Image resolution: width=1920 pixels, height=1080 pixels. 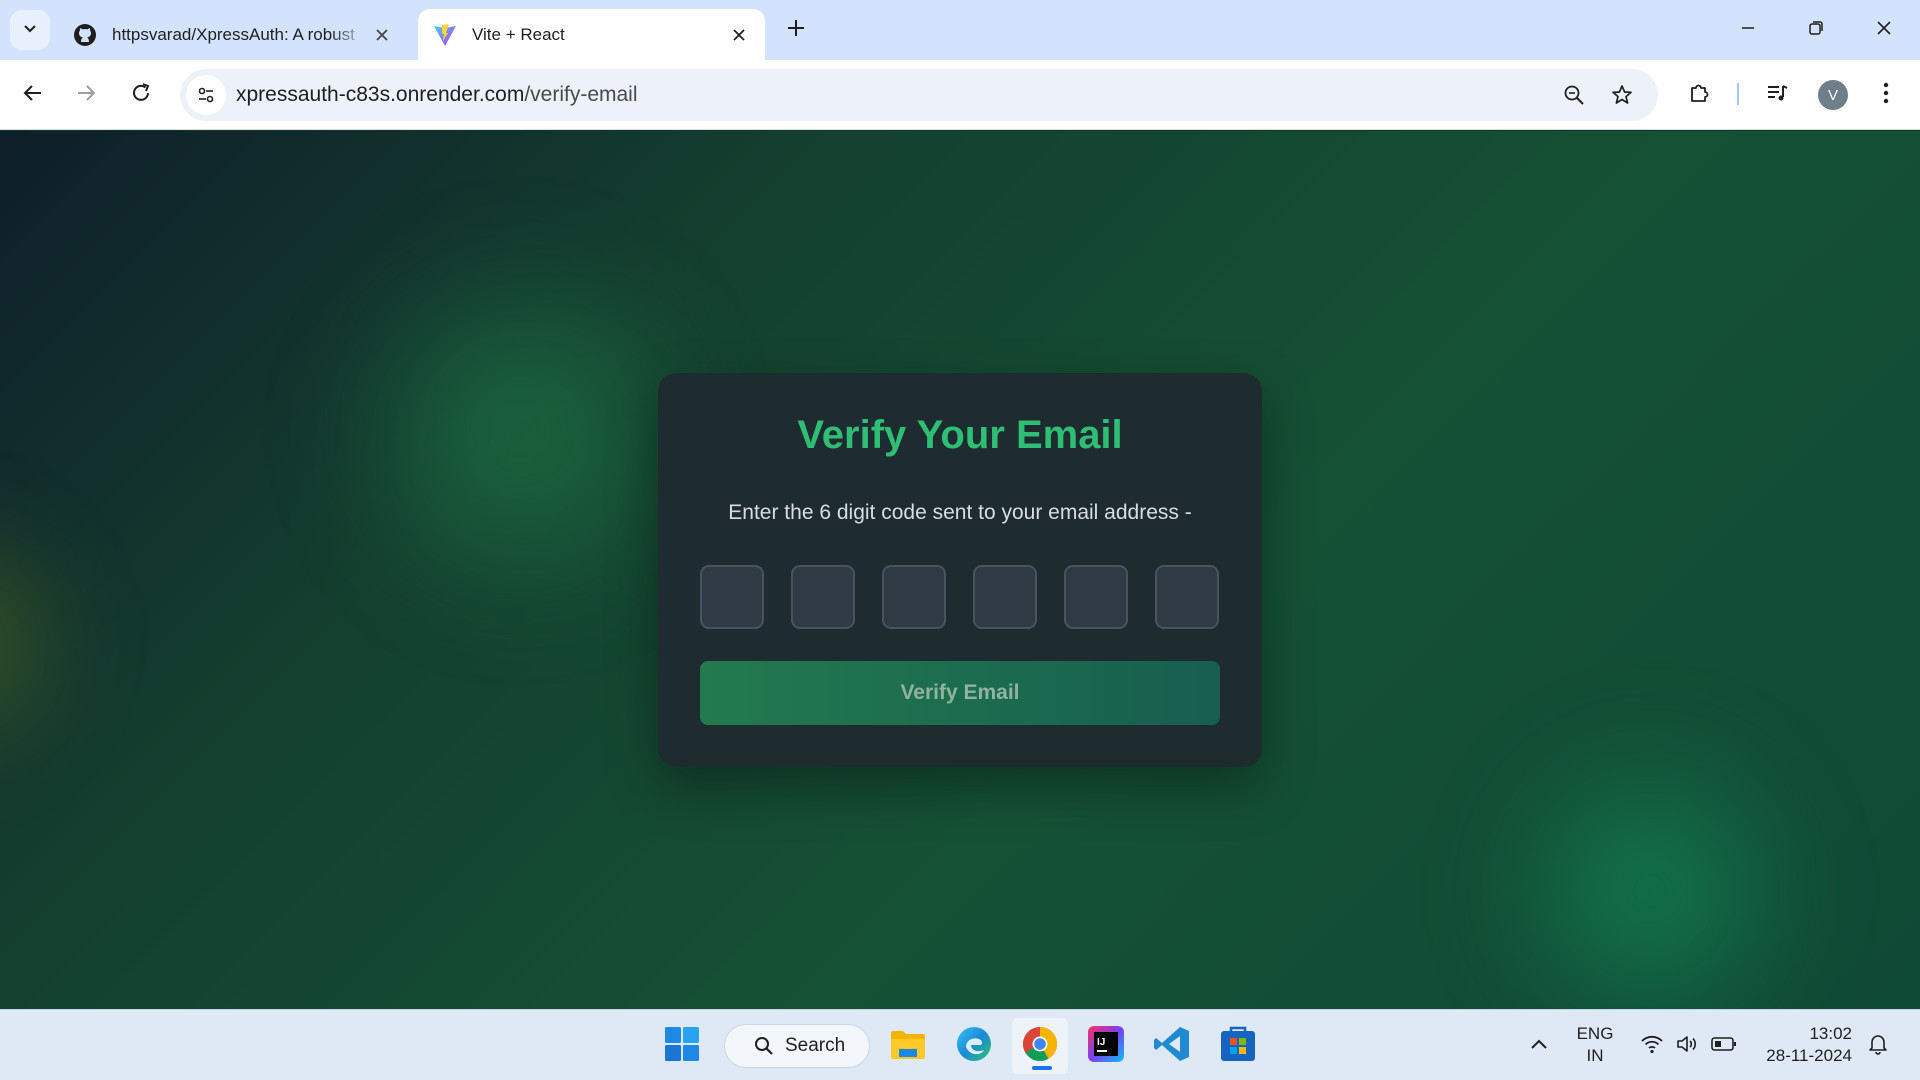 I want to click on edge-icon, so click(x=974, y=1046).